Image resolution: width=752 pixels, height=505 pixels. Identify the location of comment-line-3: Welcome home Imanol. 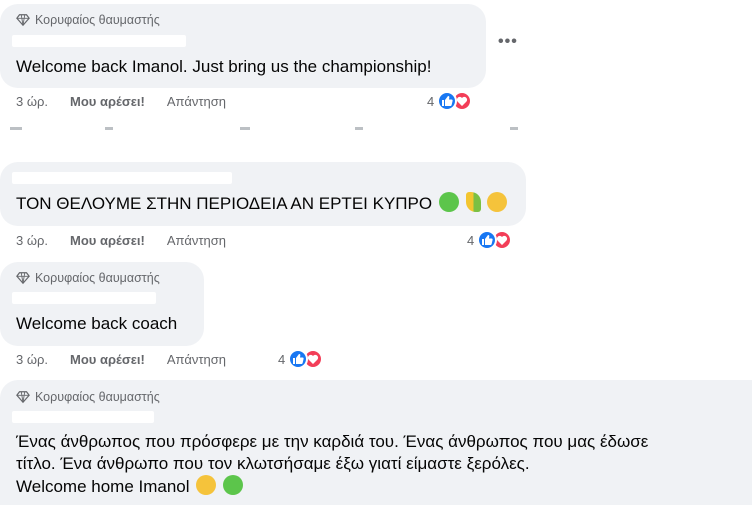
(381, 486).